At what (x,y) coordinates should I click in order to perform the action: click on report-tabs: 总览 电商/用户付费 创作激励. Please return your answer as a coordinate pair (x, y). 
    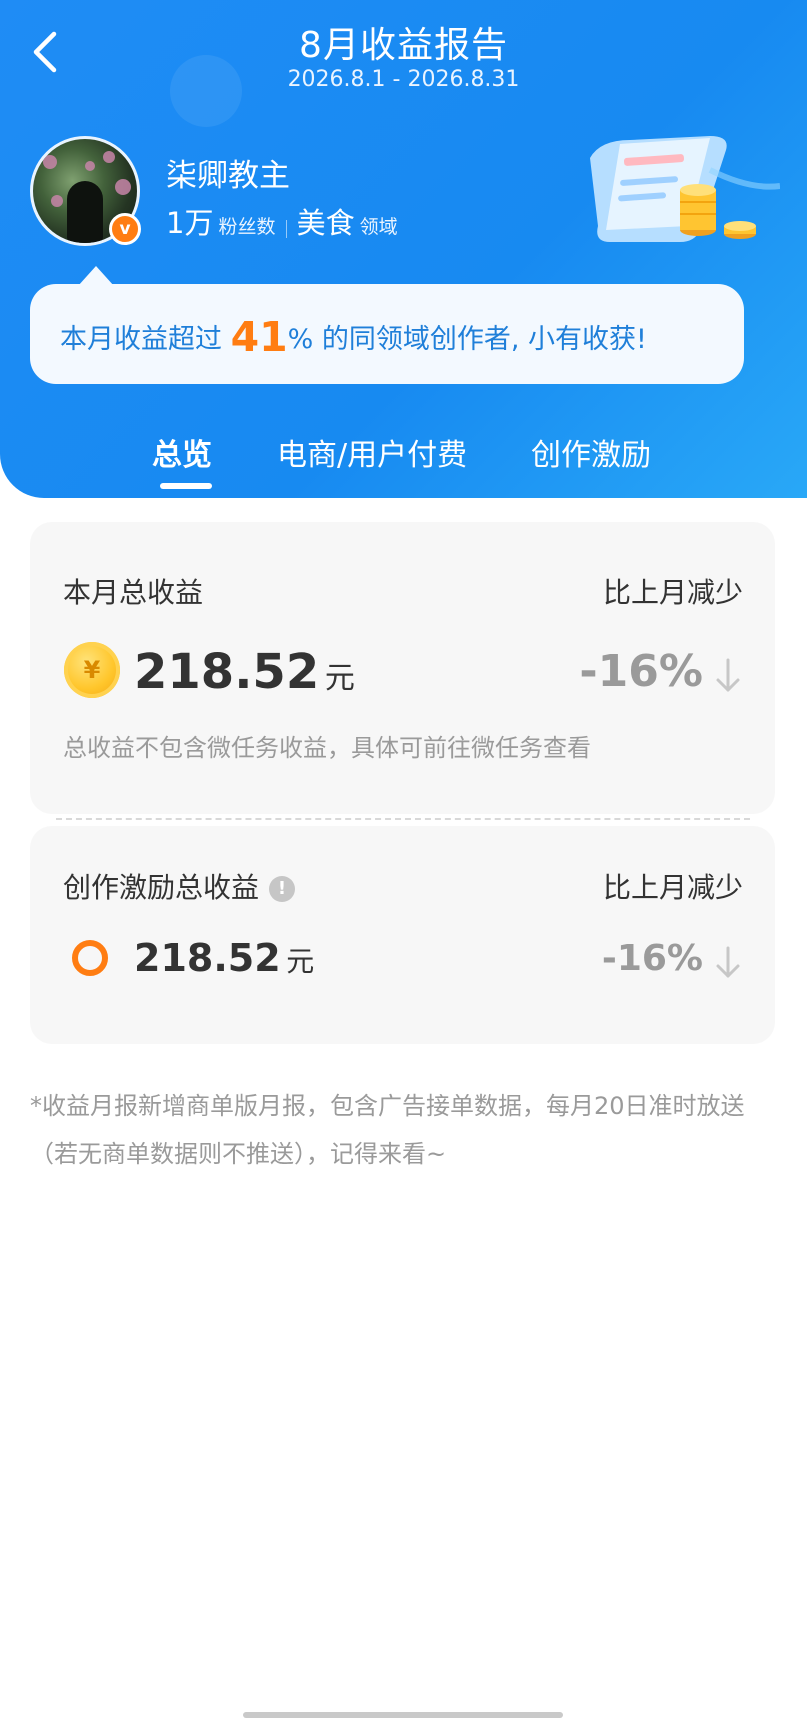
    Looking at the image, I should click on (403, 460).